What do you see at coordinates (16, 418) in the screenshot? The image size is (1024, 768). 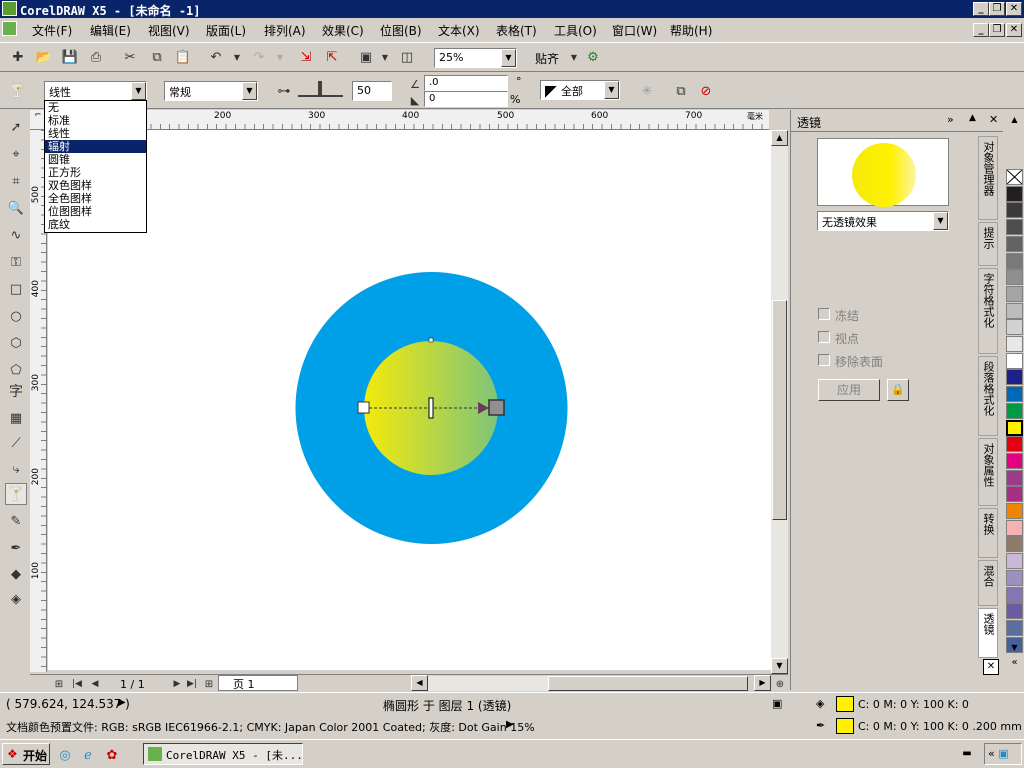 I see `table-tool-icon: ▦` at bounding box center [16, 418].